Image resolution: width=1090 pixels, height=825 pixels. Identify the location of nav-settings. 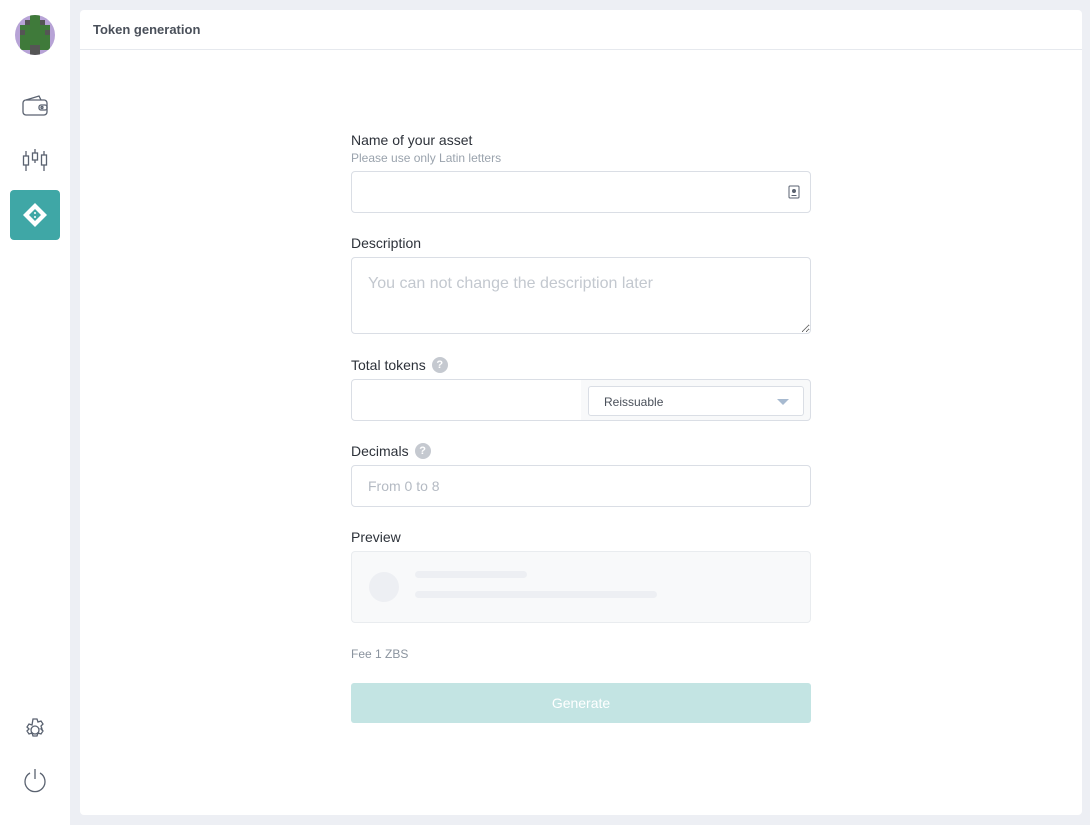
(35, 730).